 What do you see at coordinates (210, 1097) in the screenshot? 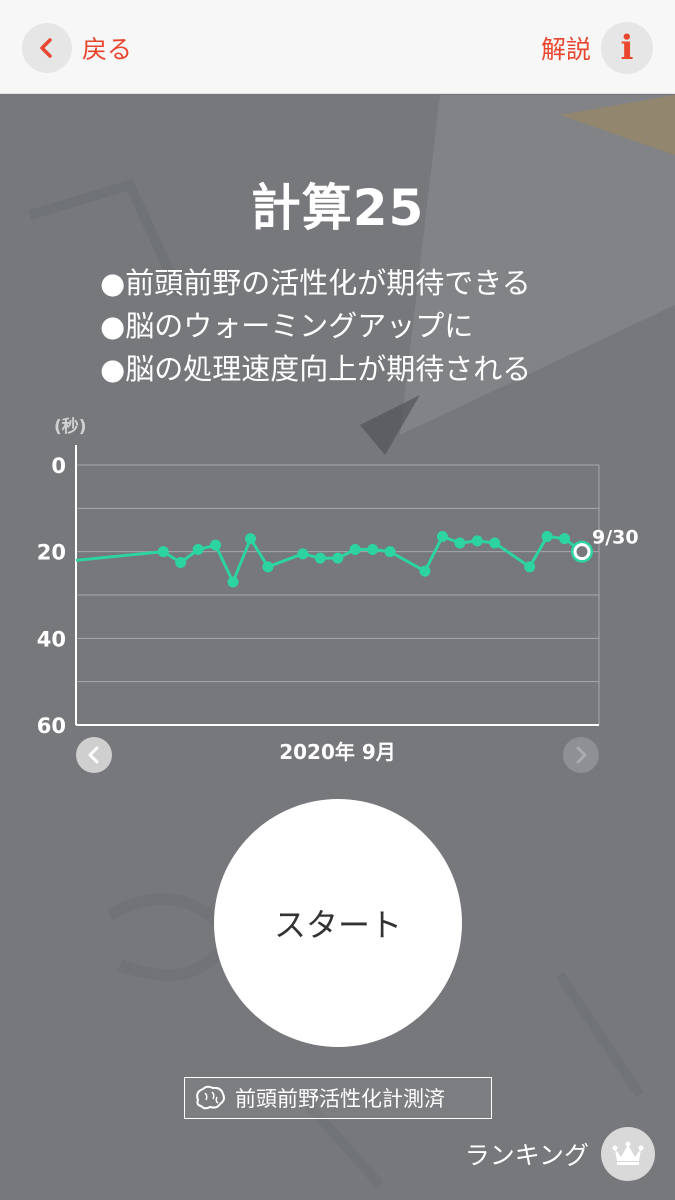
I see `brain-icon` at bounding box center [210, 1097].